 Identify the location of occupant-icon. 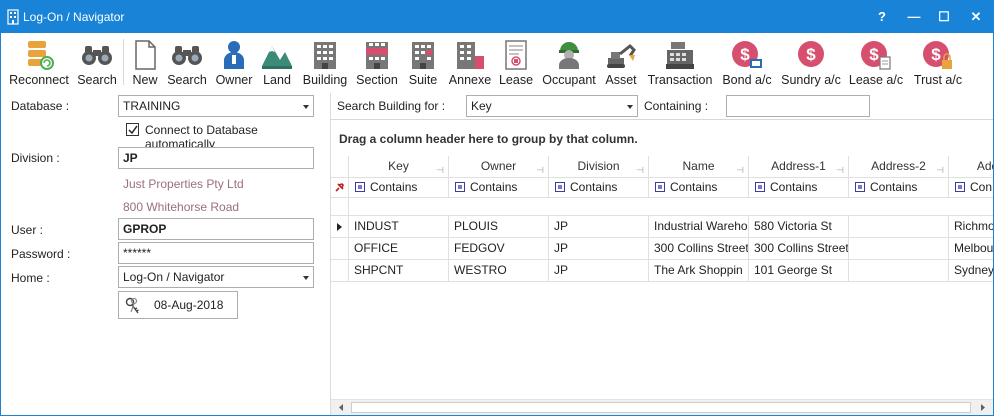
(569, 55).